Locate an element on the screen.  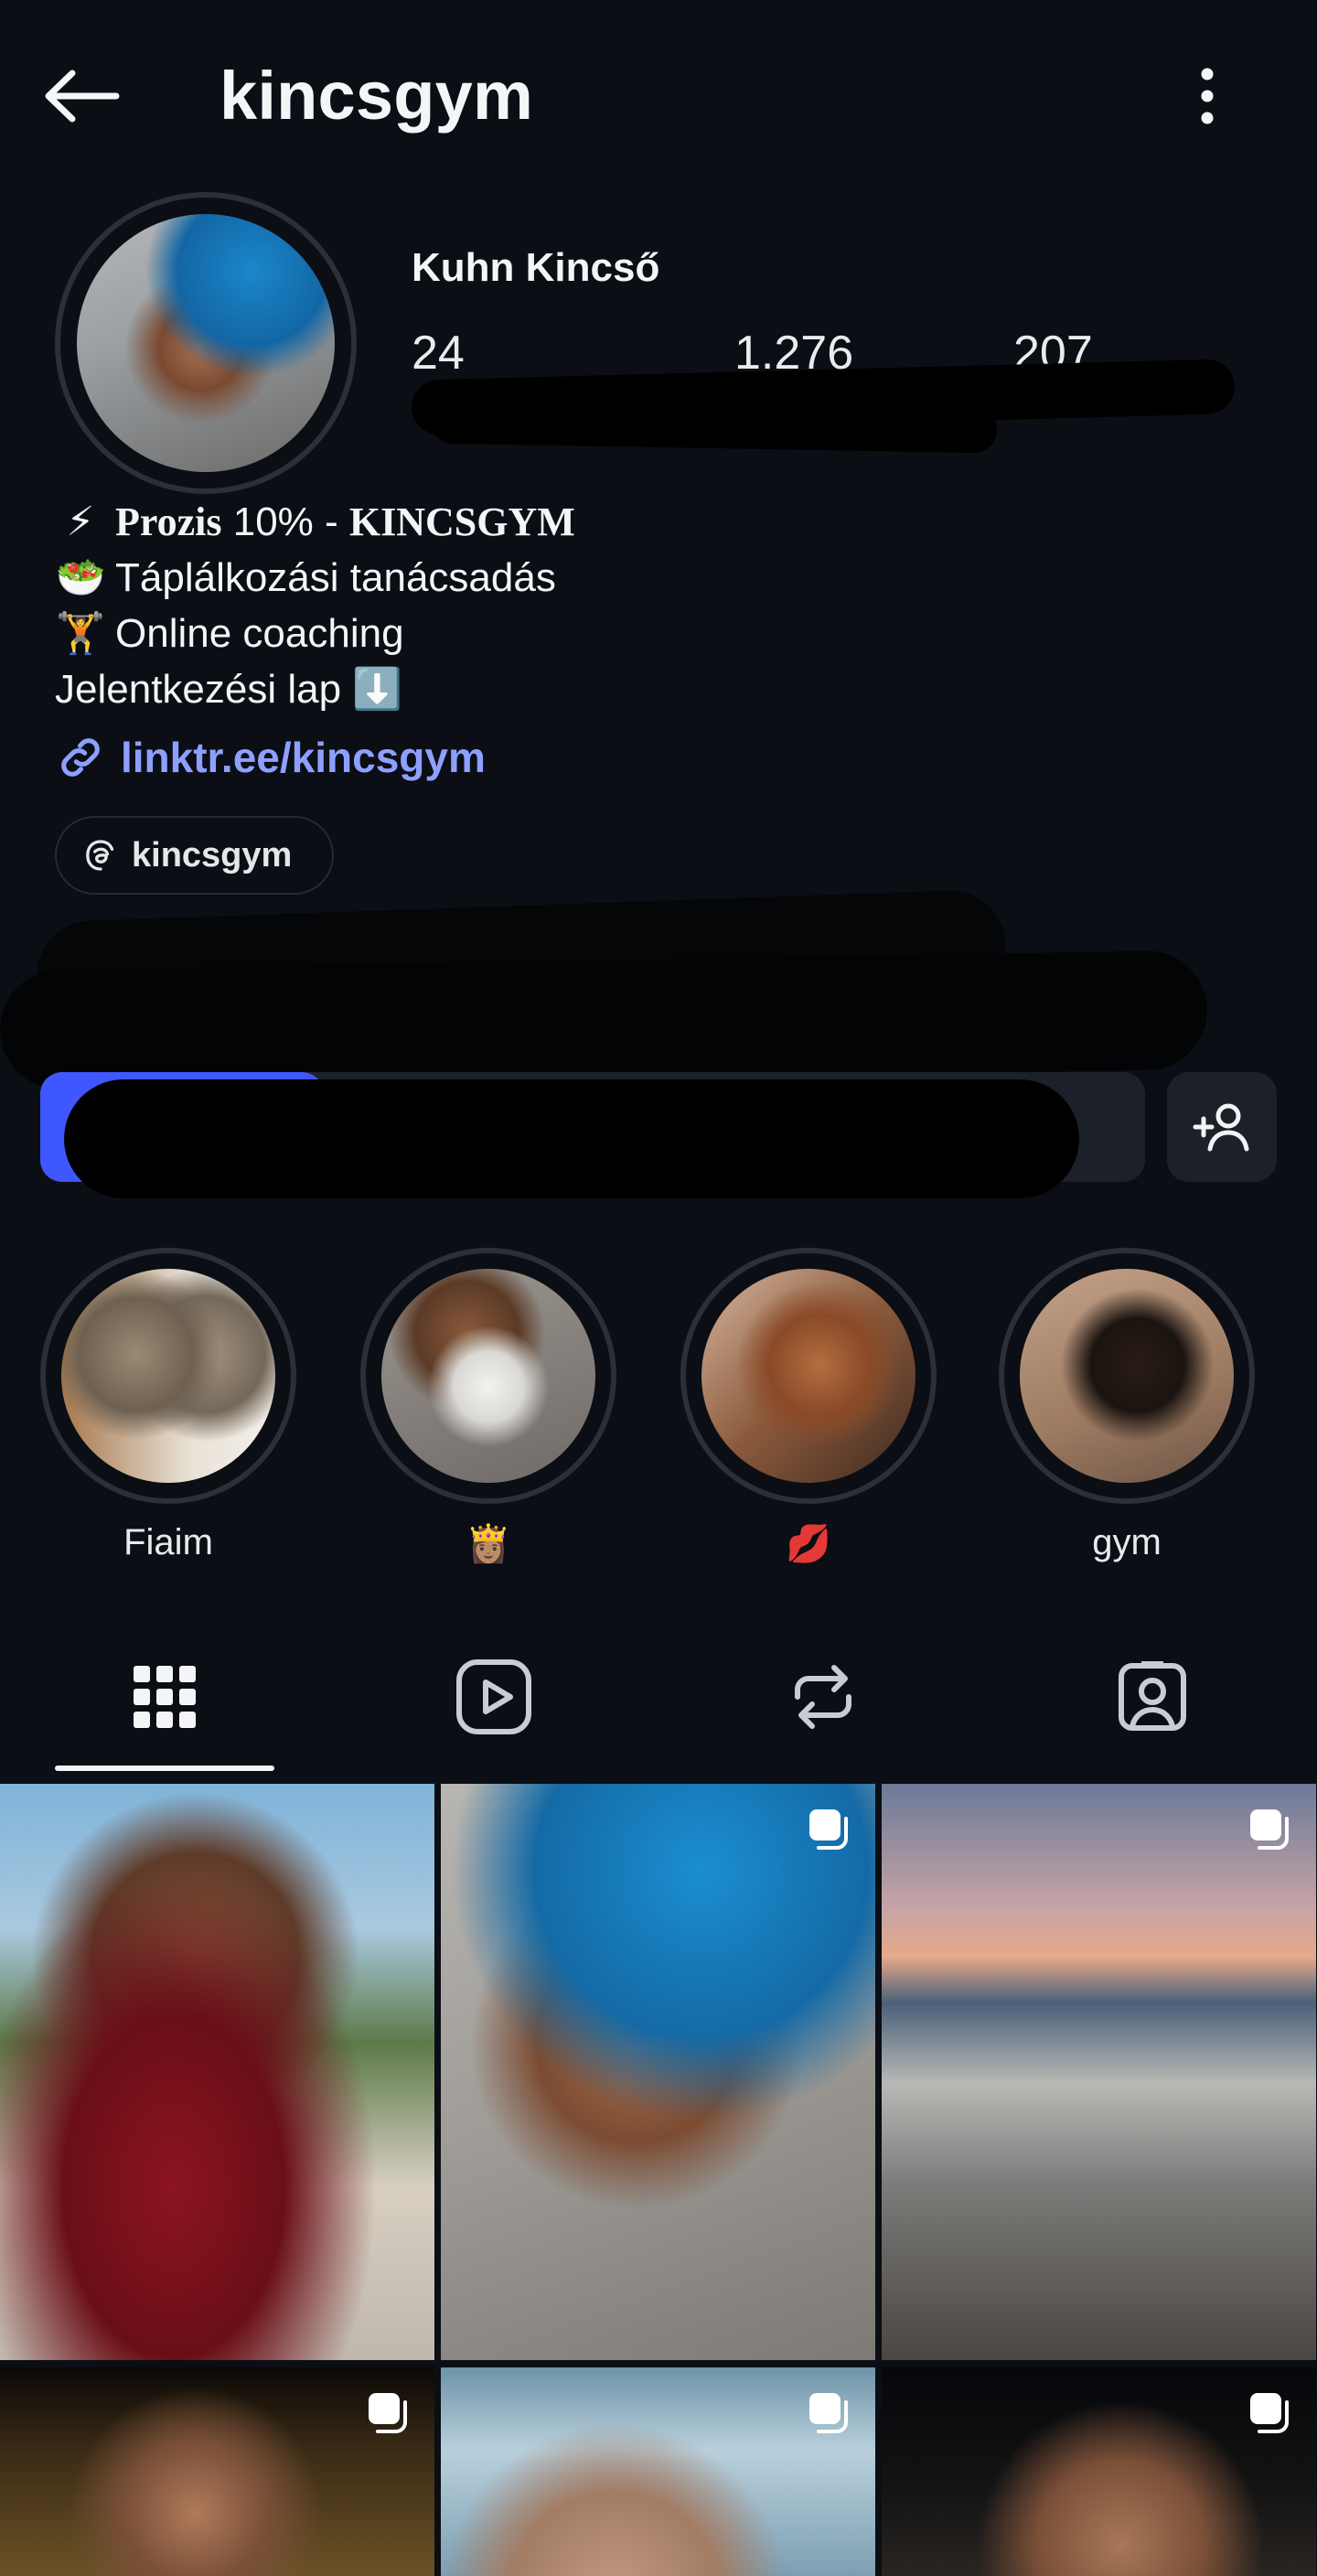
tab-reposts is located at coordinates (823, 1697).